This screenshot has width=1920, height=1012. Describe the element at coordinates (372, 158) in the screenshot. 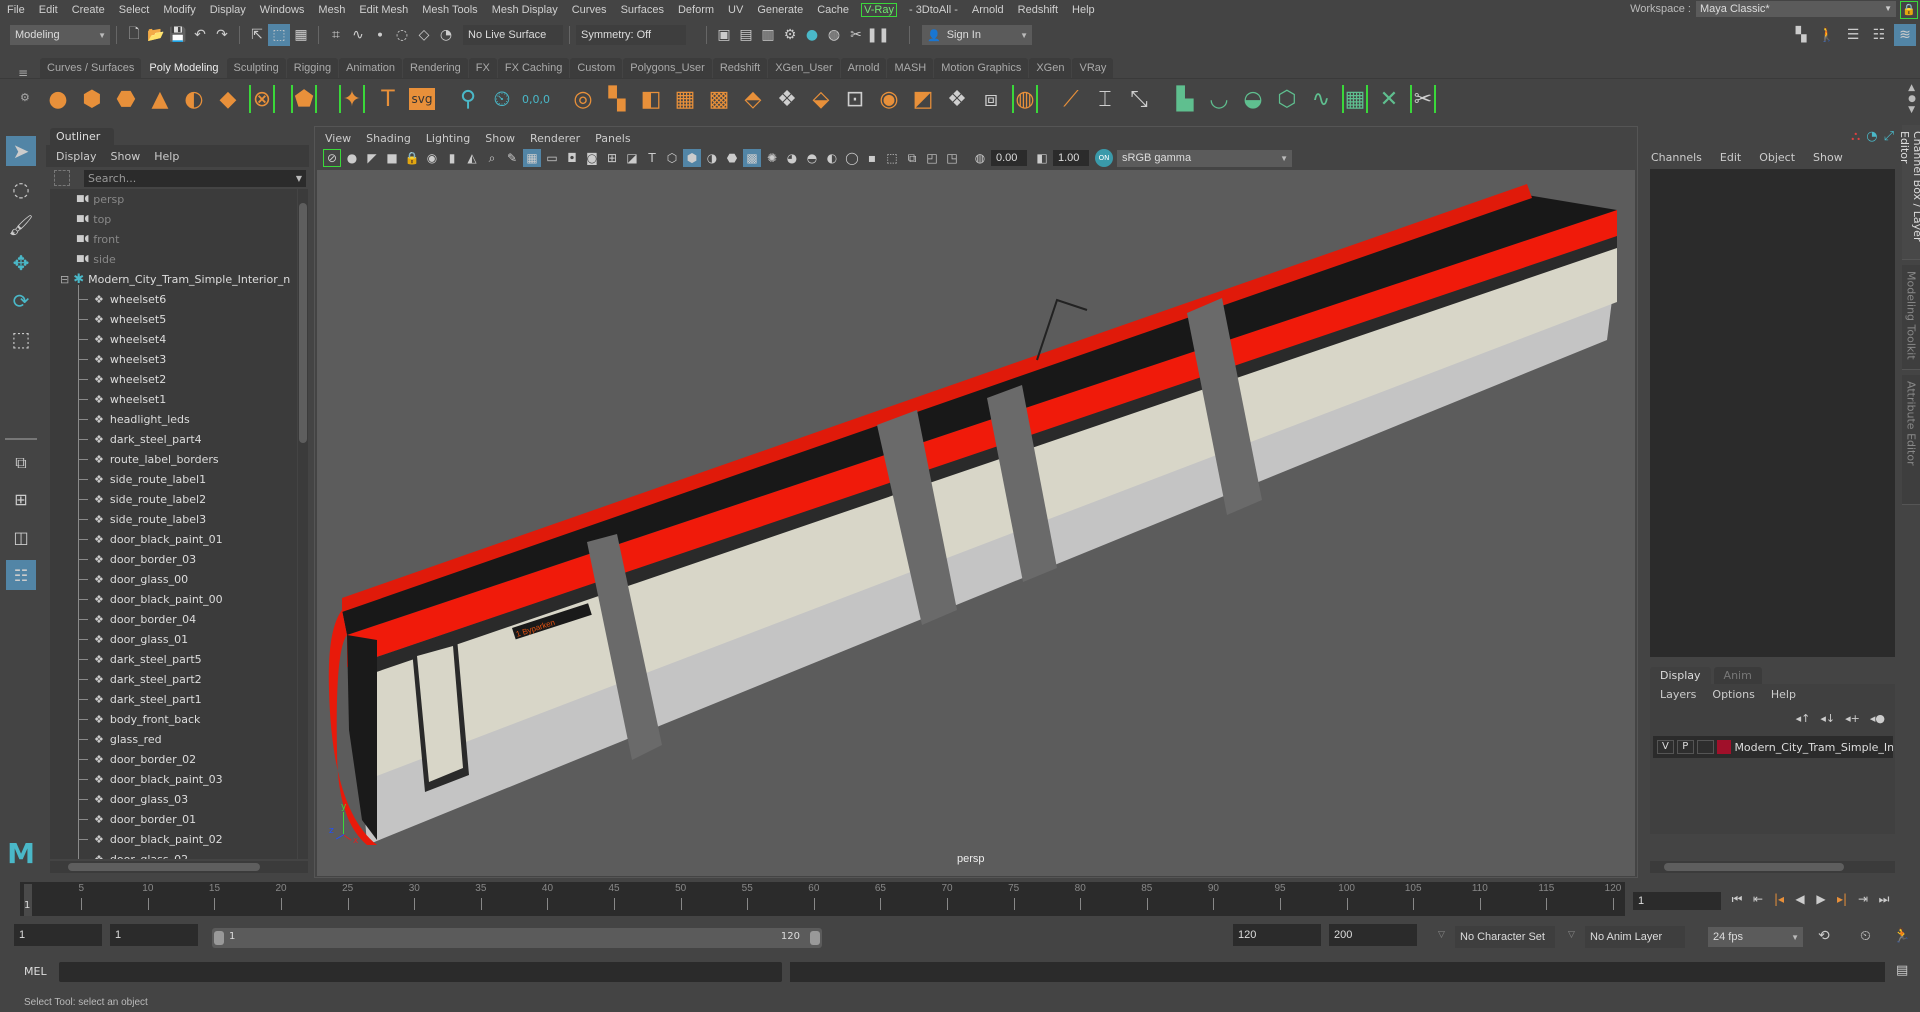

I see `bookmark-icon: ◤` at that location.